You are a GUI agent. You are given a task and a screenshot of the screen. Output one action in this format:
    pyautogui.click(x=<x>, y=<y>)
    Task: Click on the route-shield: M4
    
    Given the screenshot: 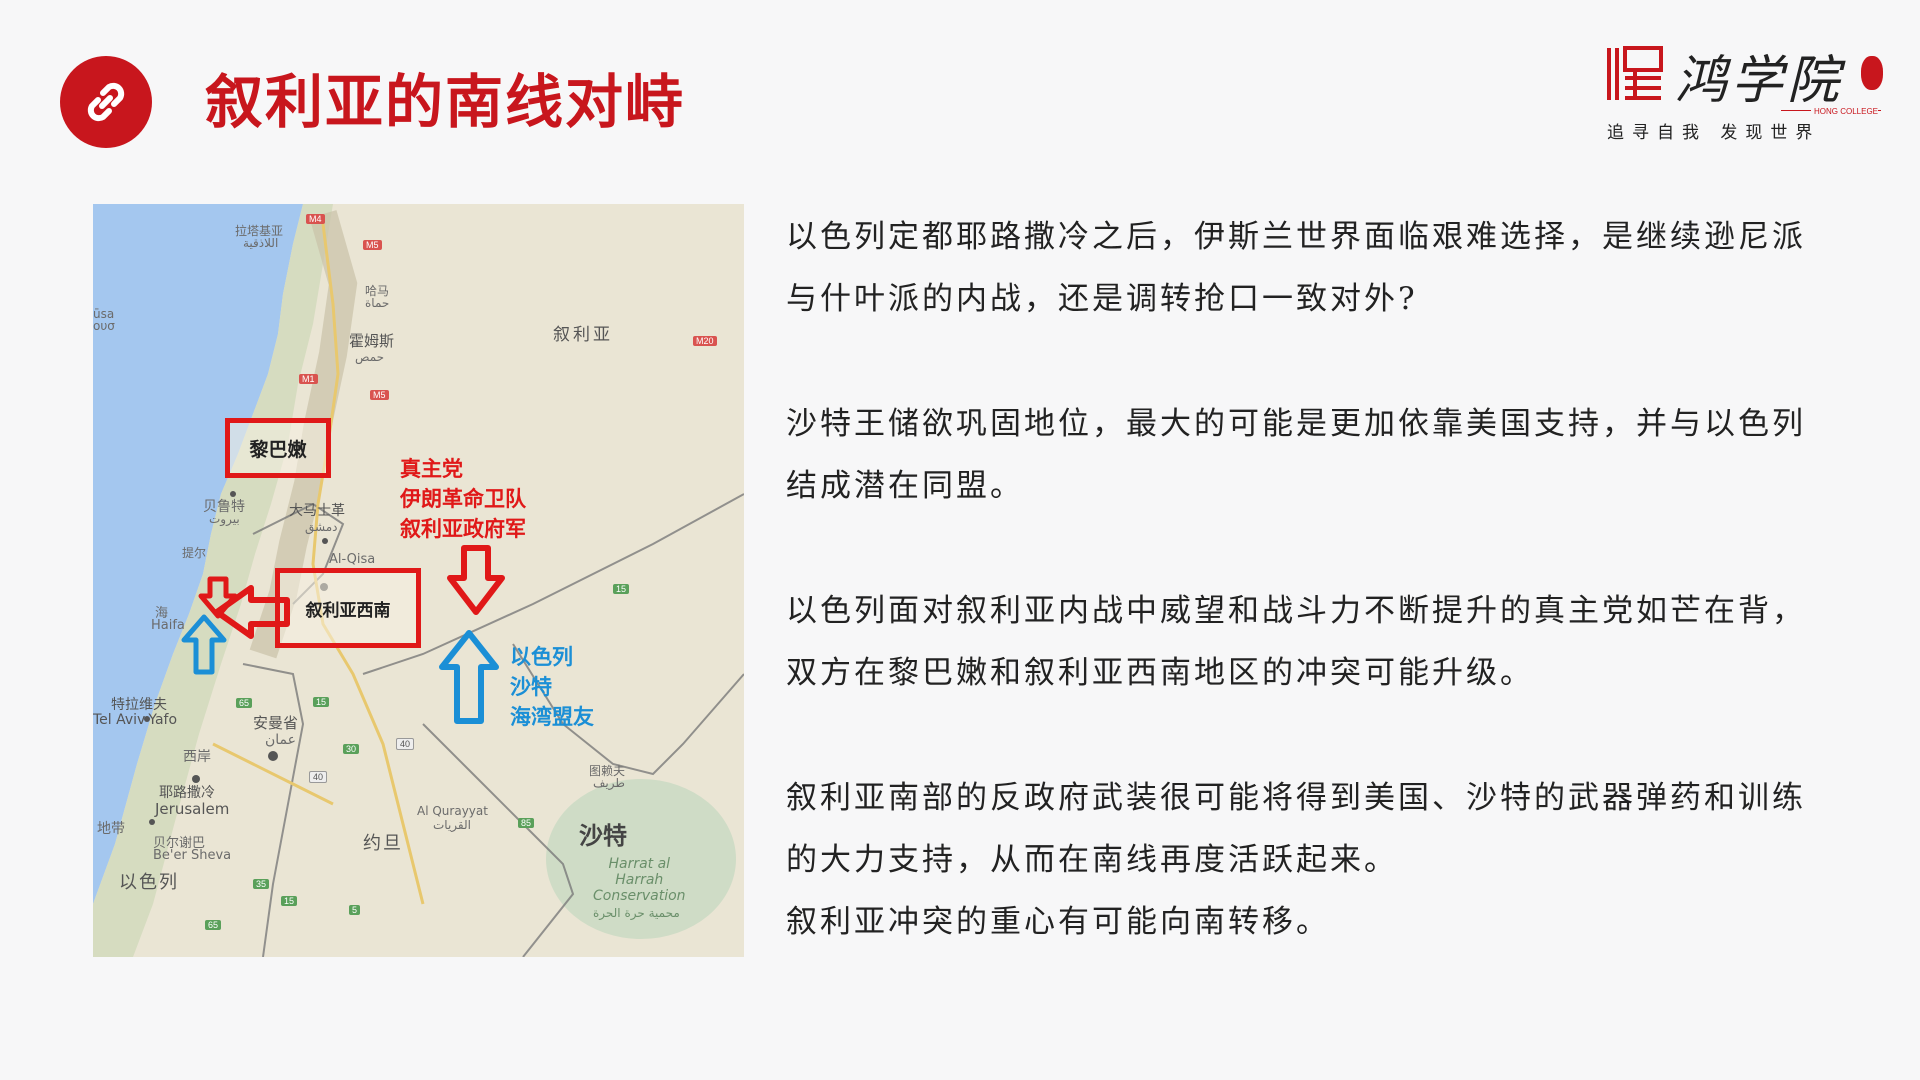 What is the action you would take?
    pyautogui.click(x=315, y=219)
    